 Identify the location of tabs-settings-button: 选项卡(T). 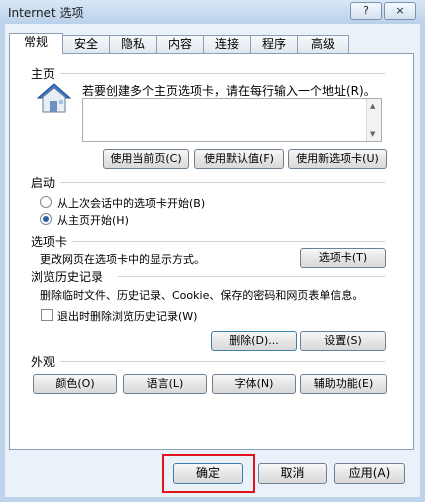
(343, 258).